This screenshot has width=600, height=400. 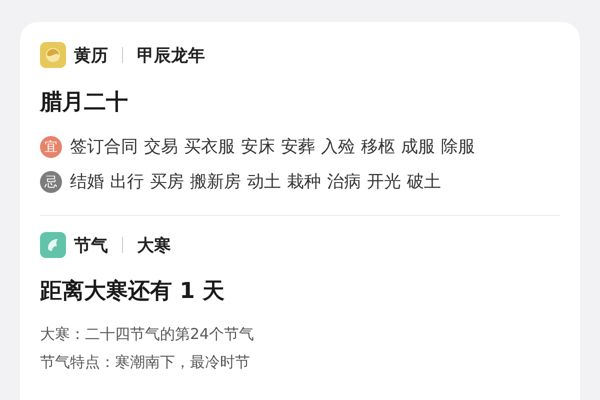 I want to click on year-label: 甲辰龙年, so click(x=171, y=55).